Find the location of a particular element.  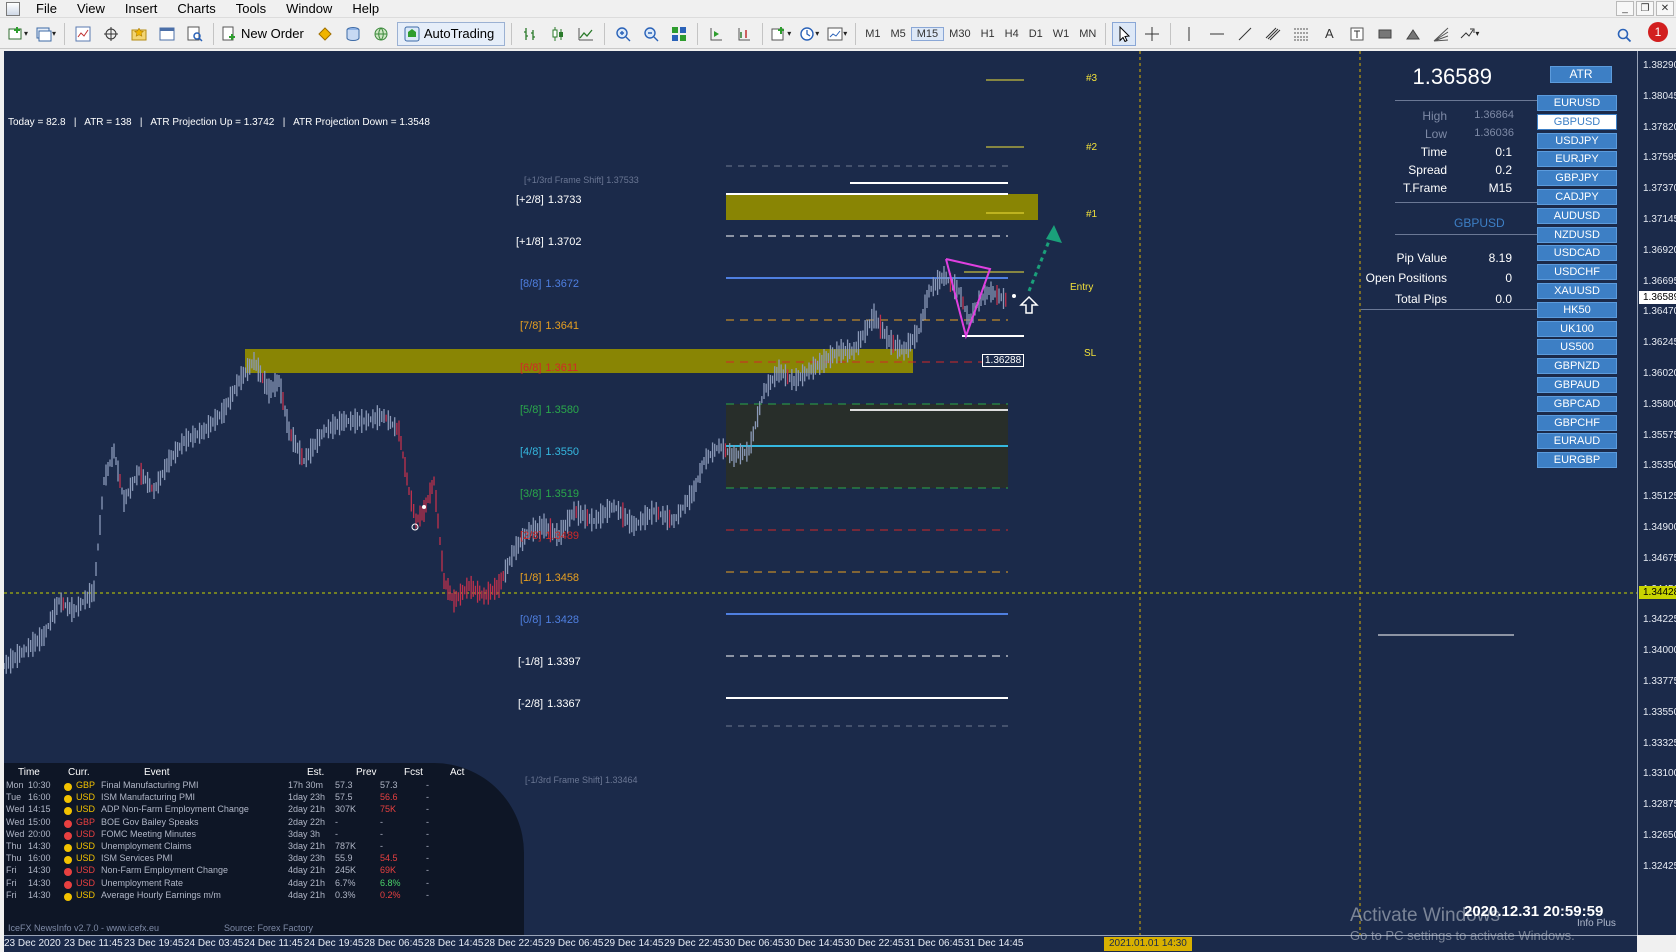

crosshair-icon is located at coordinates (1152, 33).